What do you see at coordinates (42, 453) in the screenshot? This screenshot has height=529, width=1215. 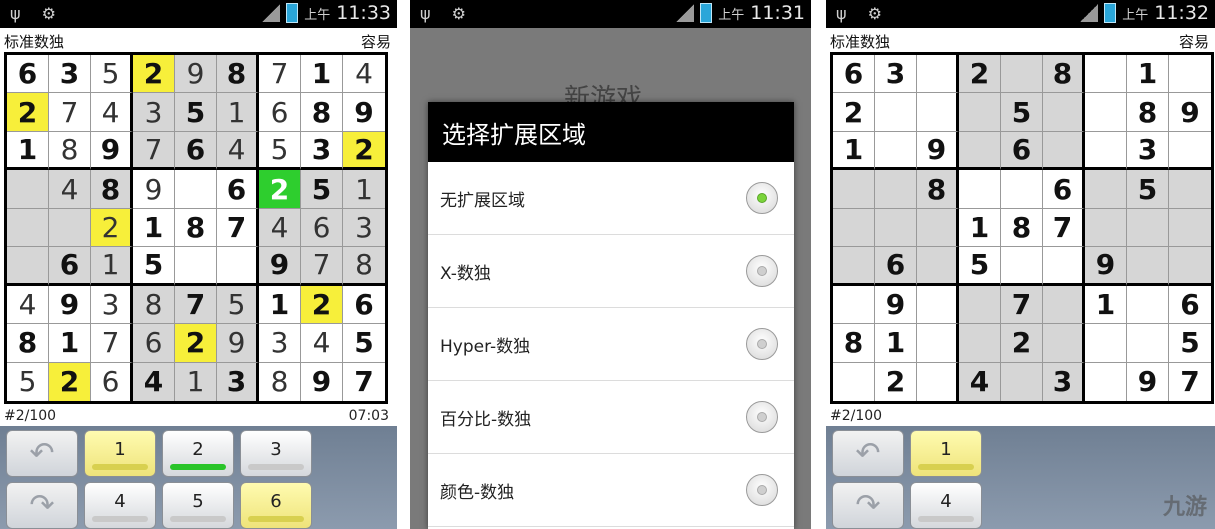 I see `undo-button: ↶` at bounding box center [42, 453].